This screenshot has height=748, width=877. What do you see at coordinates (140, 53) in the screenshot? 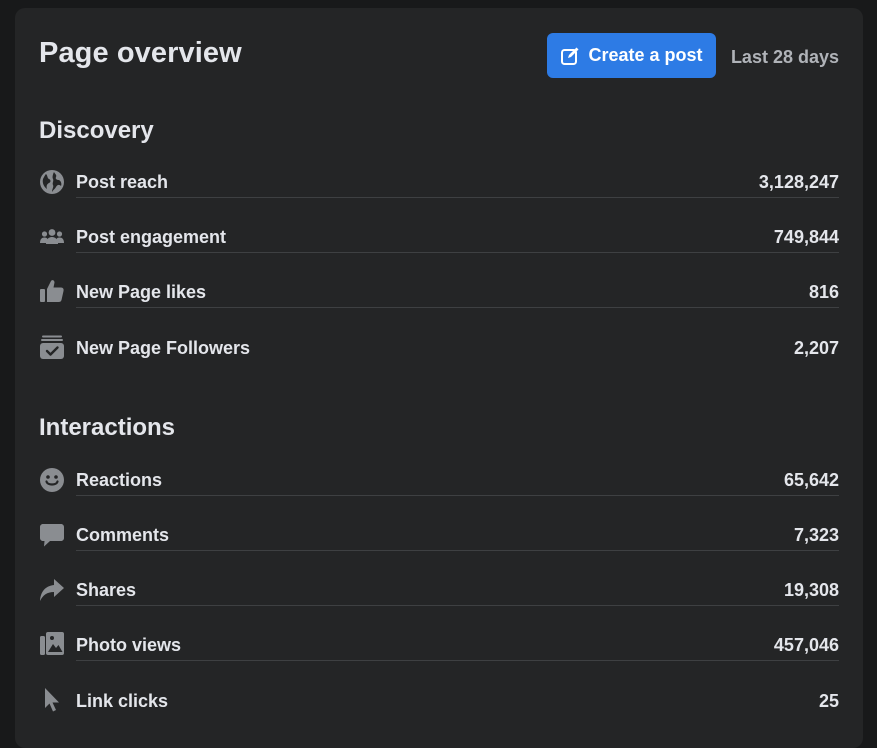
I see `page-title: Page overview` at bounding box center [140, 53].